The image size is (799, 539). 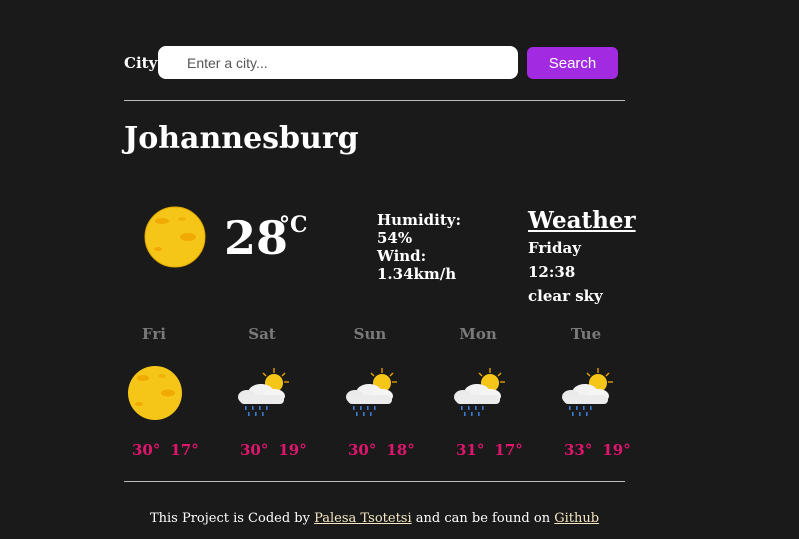 I want to click on weather-description: clear sky, so click(x=565, y=296).